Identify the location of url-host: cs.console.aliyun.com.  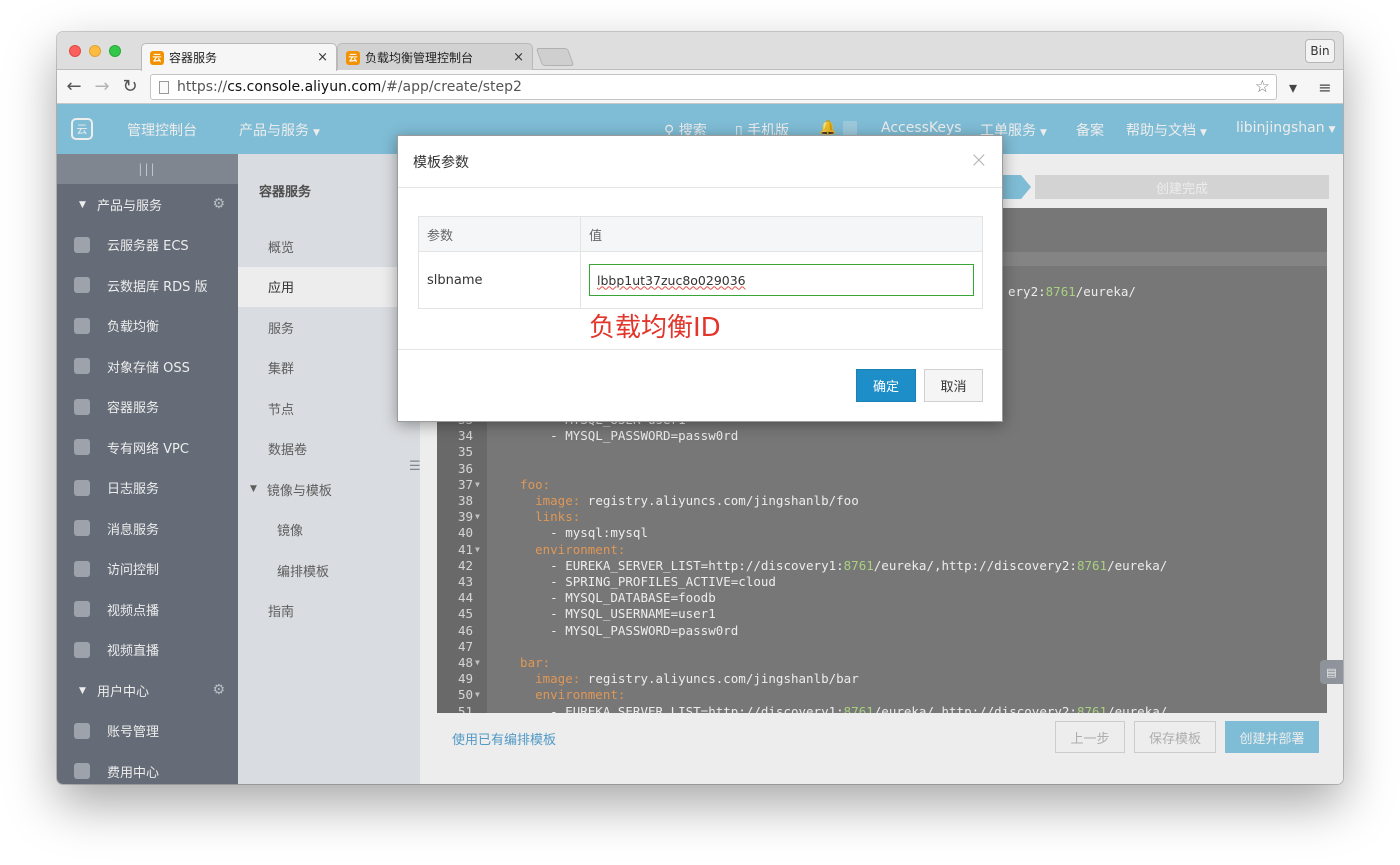
(304, 87).